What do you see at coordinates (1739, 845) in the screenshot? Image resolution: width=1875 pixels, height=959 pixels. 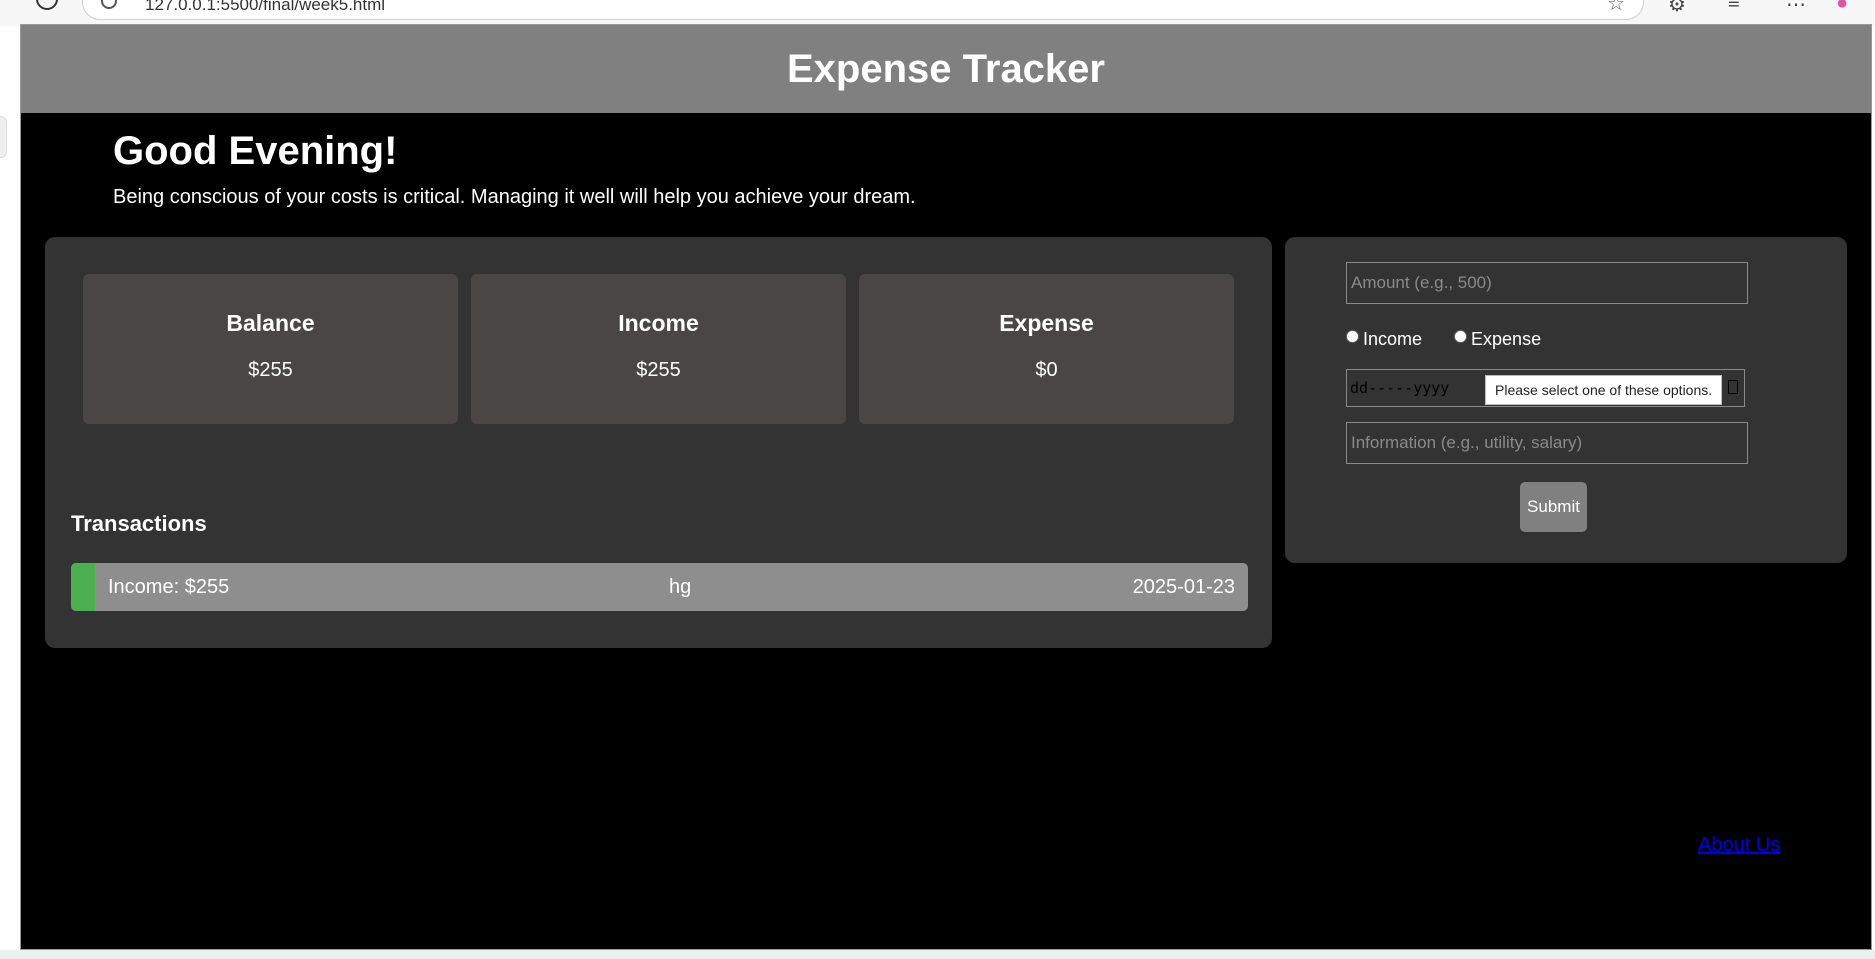 I see `about-us-link: About Us` at bounding box center [1739, 845].